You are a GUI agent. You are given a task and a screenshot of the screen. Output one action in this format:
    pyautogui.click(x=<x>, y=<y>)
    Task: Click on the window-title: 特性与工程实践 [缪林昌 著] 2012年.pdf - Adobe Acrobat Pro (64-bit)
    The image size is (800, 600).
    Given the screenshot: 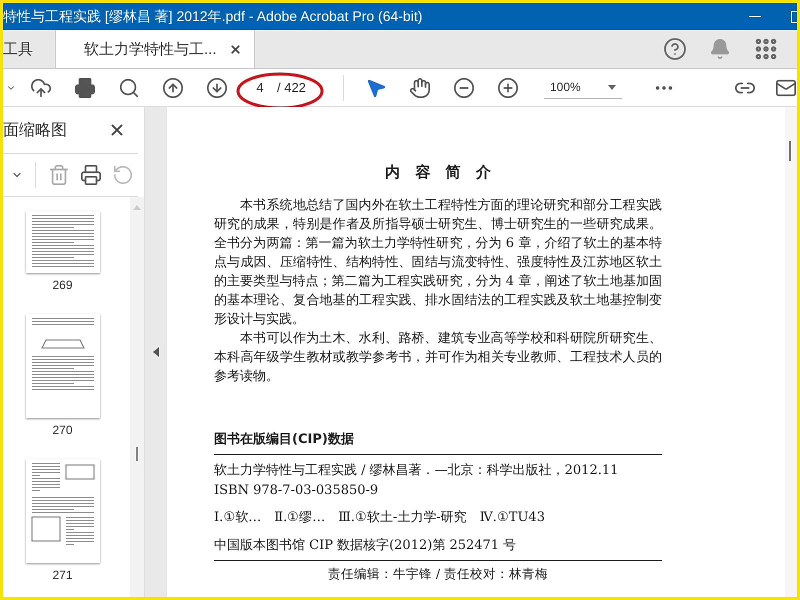 What is the action you would take?
    pyautogui.click(x=212, y=17)
    